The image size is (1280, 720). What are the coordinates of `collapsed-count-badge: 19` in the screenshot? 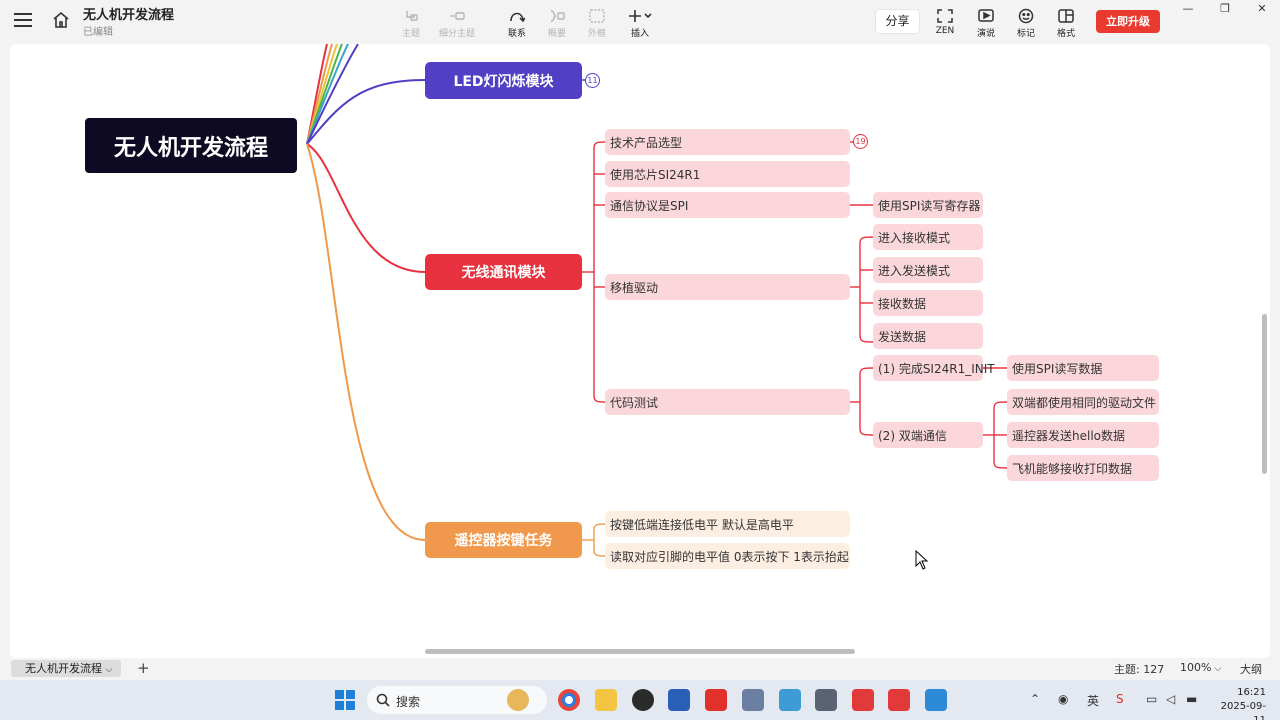 It's located at (860, 141).